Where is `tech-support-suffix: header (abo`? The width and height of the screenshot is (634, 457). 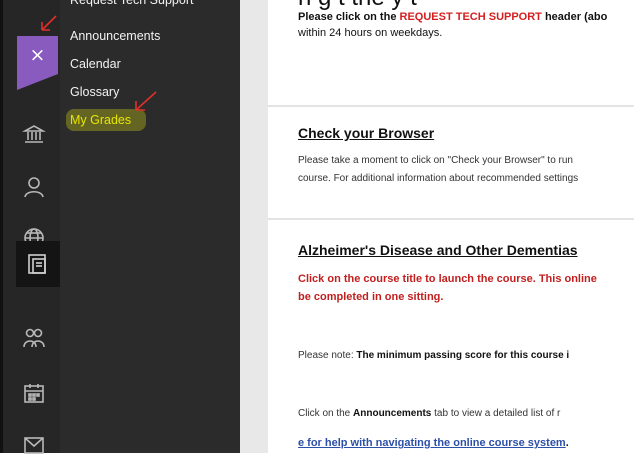 tech-support-suffix: header (abo is located at coordinates (574, 17).